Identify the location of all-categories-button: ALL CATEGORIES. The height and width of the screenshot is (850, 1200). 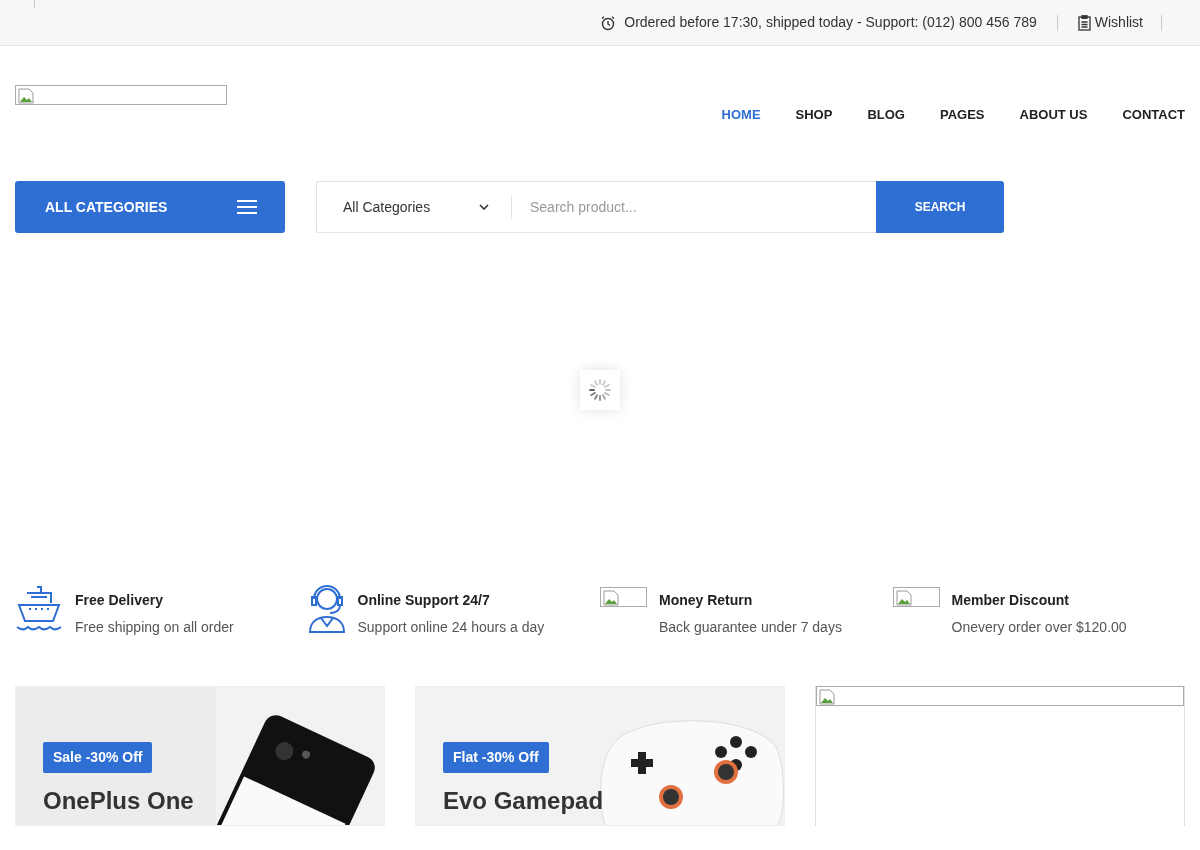
(150, 207).